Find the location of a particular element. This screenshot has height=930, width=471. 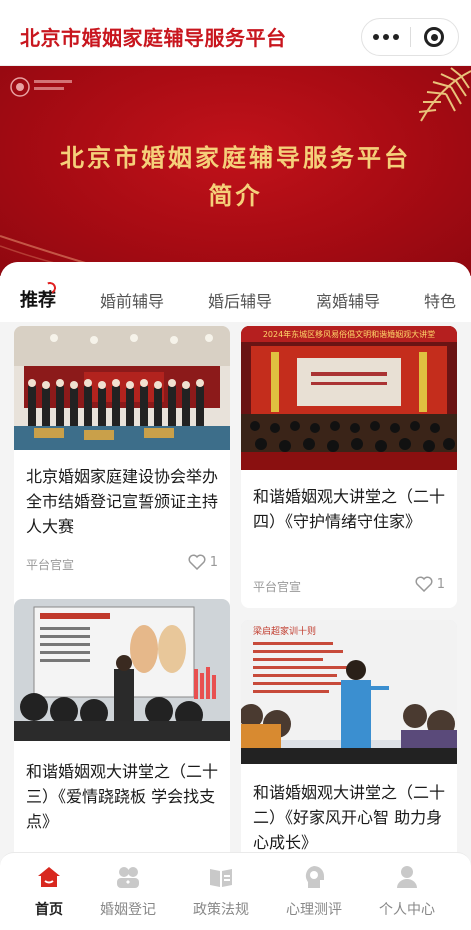

close-icon is located at coordinates (434, 37).